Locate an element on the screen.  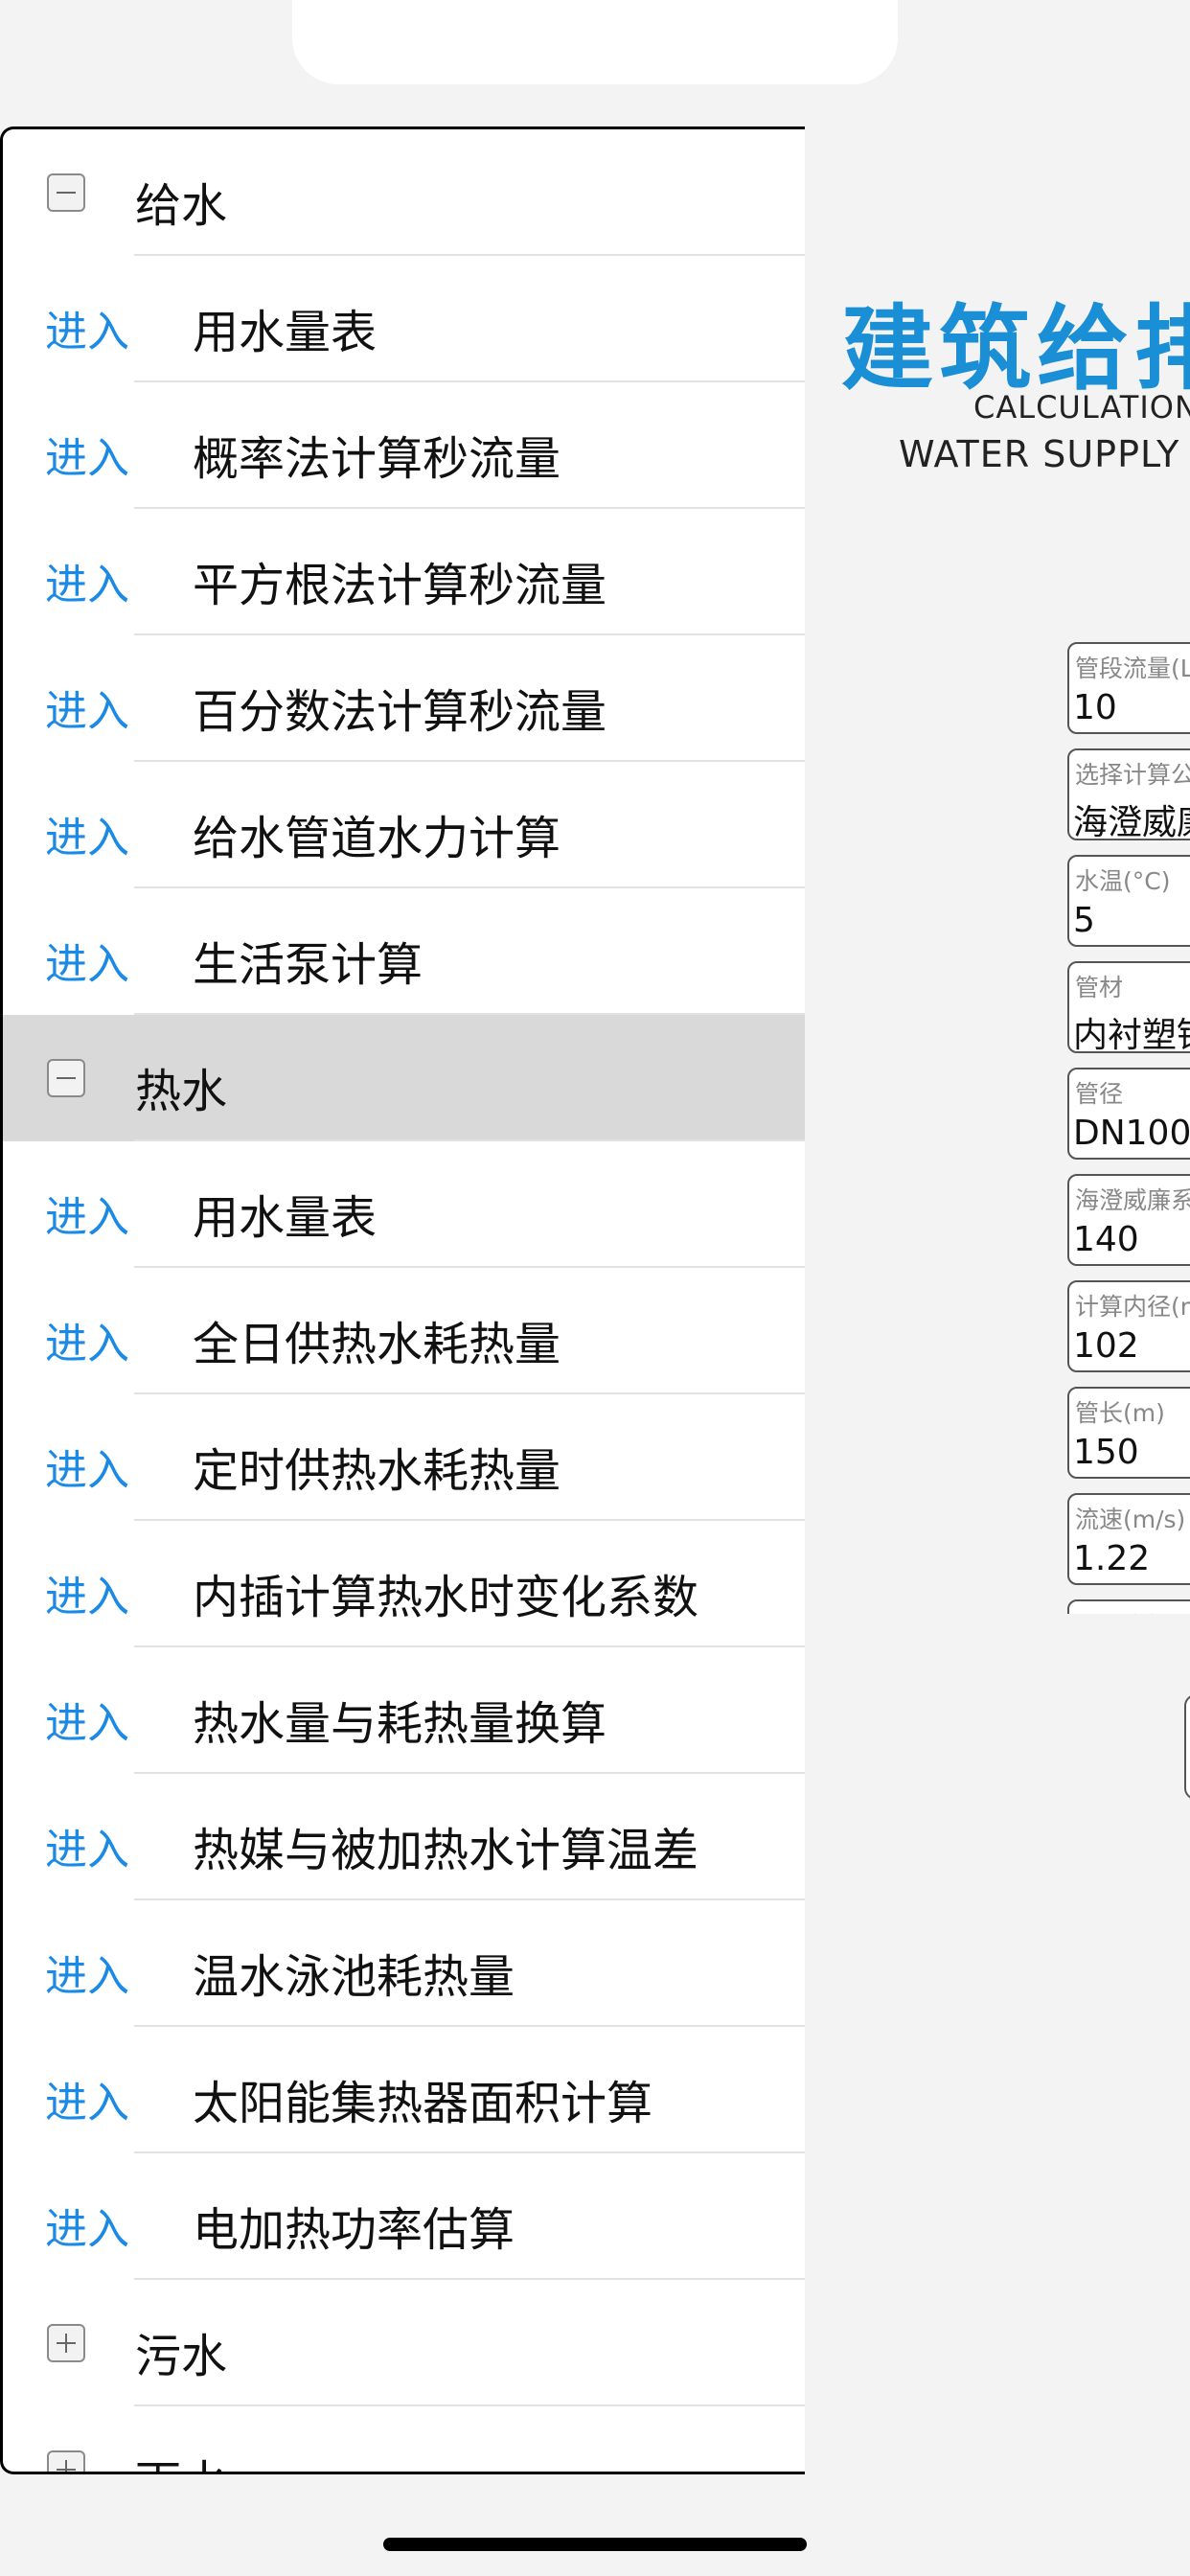
sidebar-item-label: 内插计算热水时变化系数 is located at coordinates (446, 1598).